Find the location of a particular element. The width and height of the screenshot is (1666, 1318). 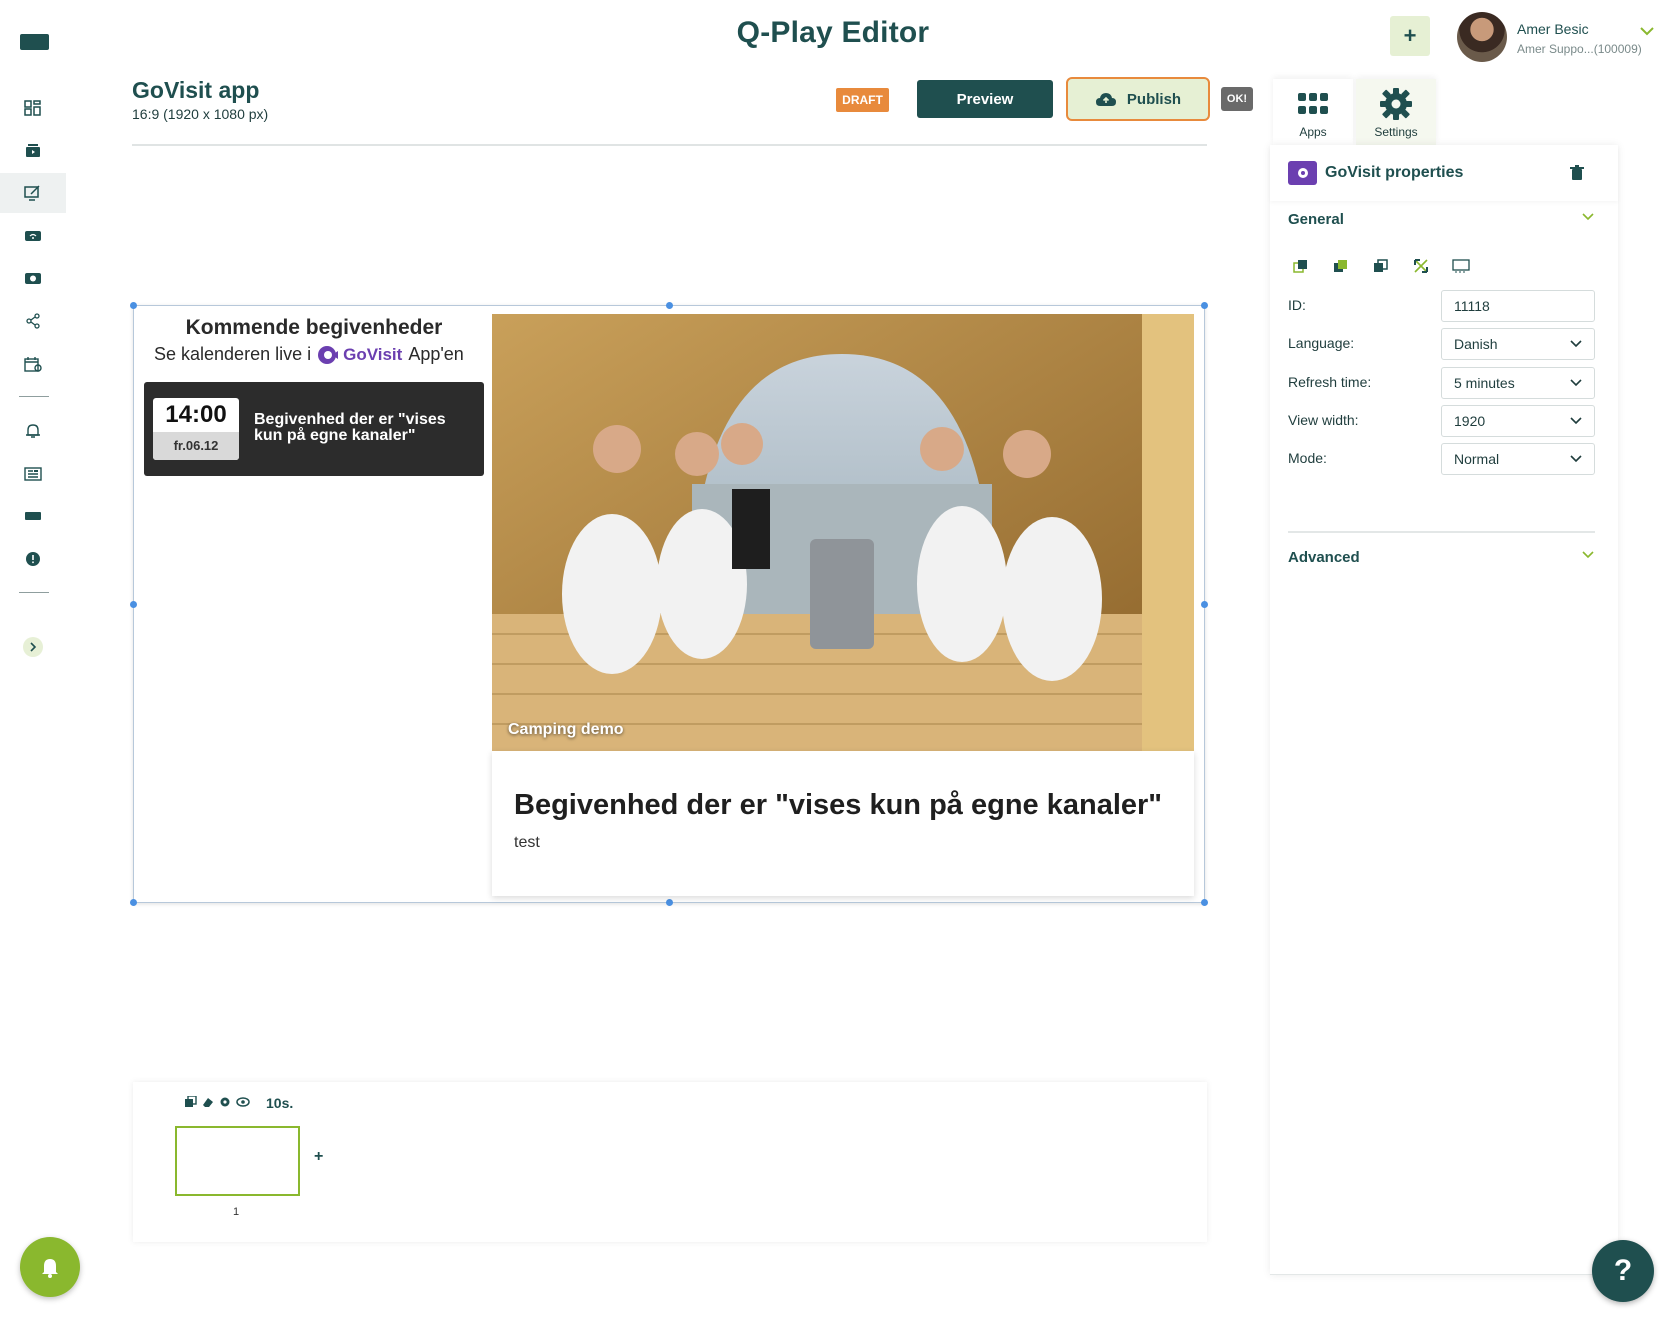

tab-settings: Settings is located at coordinates (1396, 112).